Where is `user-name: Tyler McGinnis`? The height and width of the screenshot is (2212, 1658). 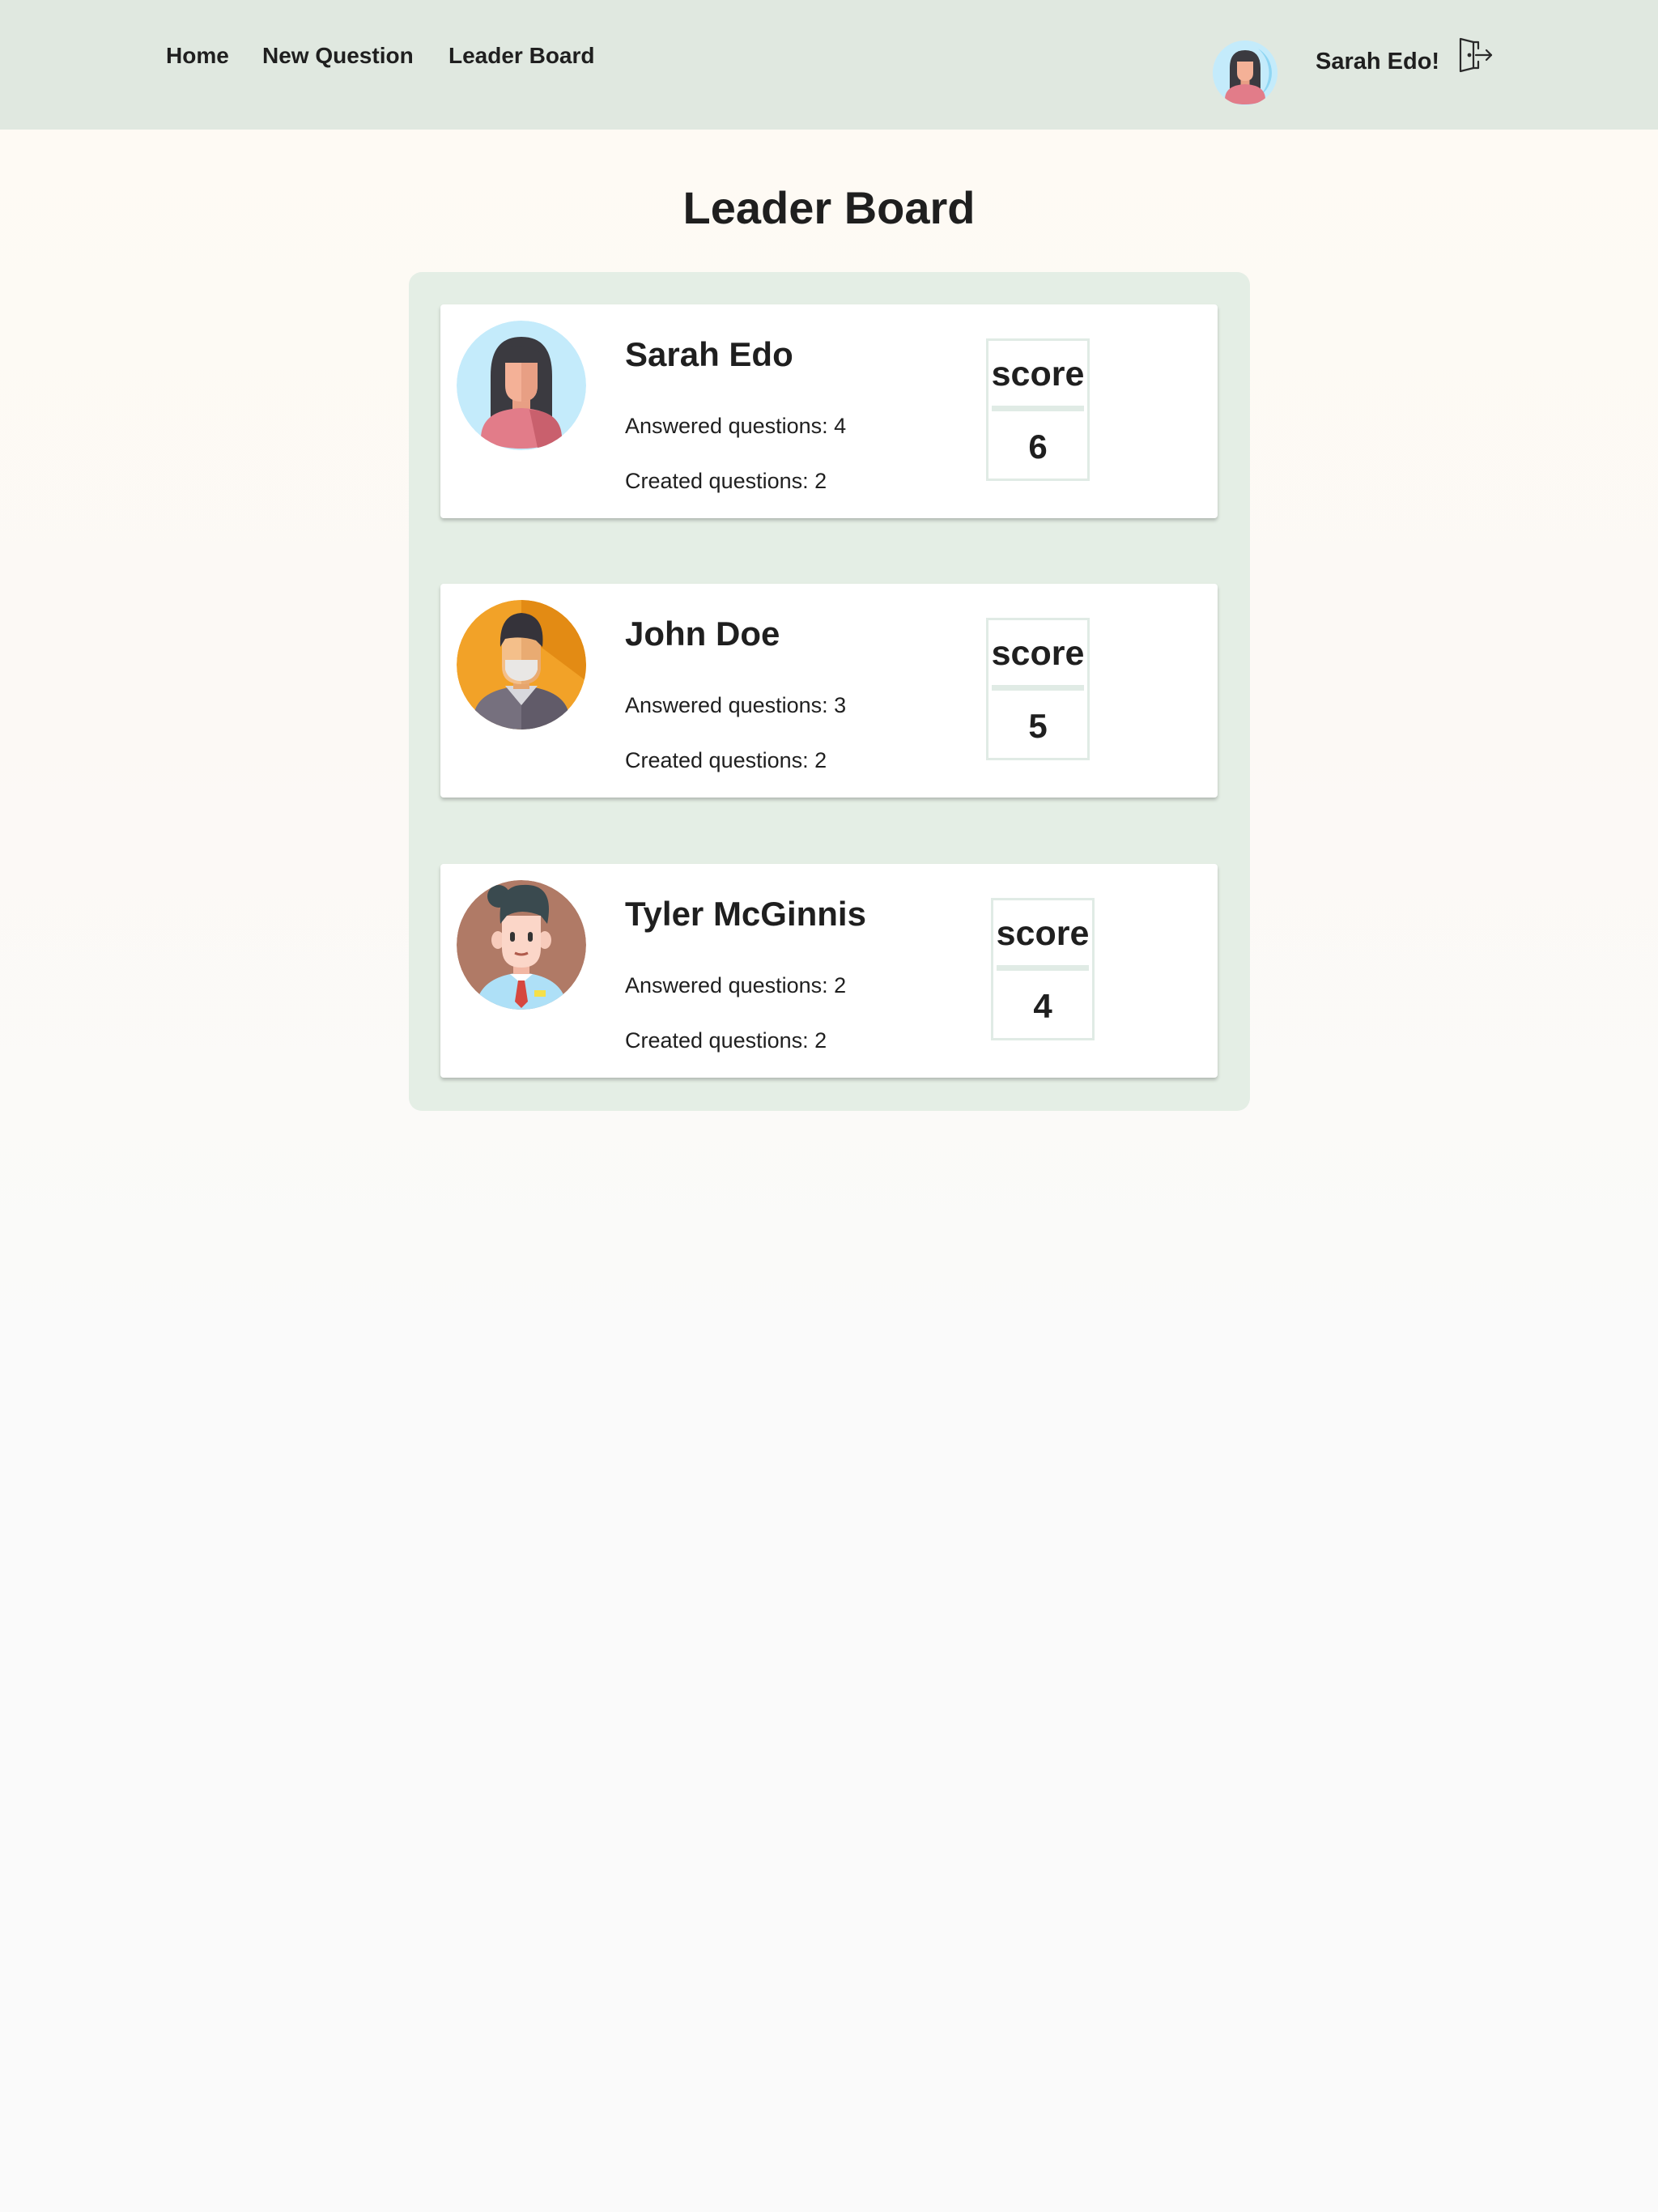 user-name: Tyler McGinnis is located at coordinates (745, 914).